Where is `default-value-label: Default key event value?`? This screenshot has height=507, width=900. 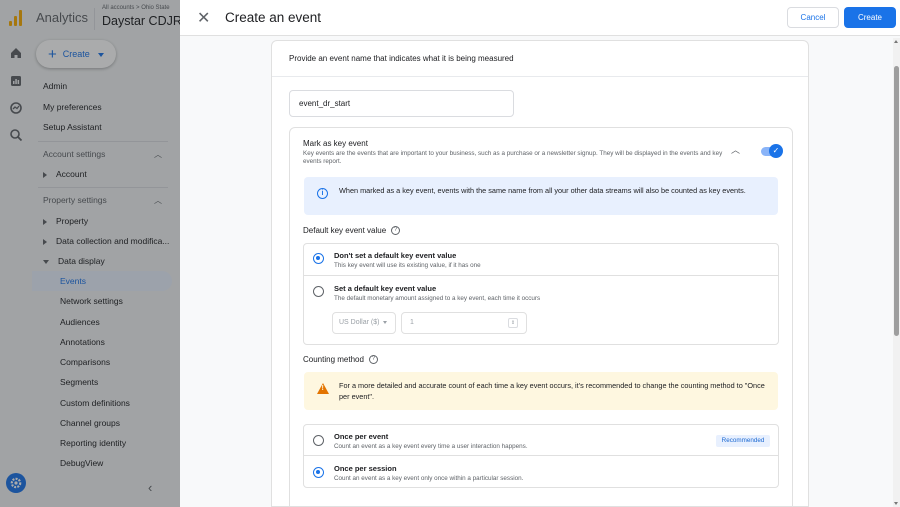
default-value-label: Default key event value? is located at coordinates (352, 231).